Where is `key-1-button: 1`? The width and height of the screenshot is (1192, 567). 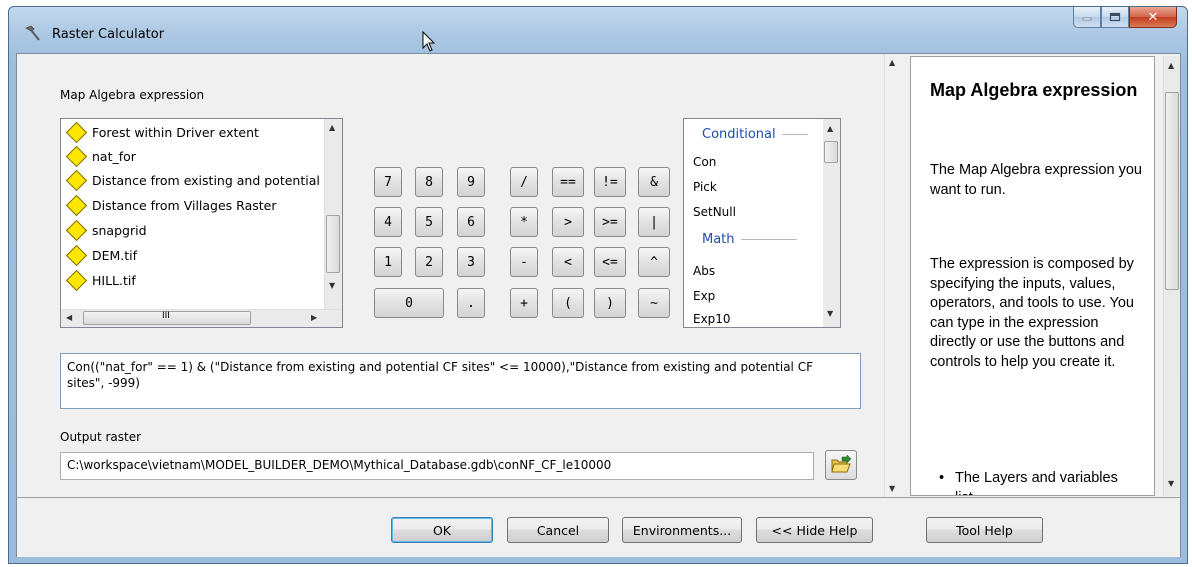 key-1-button: 1 is located at coordinates (388, 262).